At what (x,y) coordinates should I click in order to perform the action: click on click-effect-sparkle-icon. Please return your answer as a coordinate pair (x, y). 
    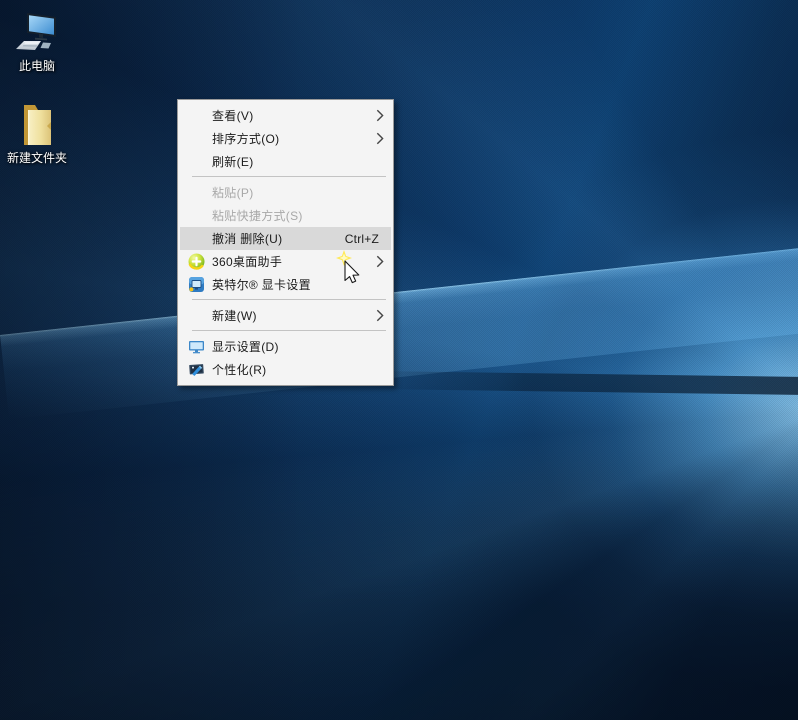
    Looking at the image, I should click on (344, 258).